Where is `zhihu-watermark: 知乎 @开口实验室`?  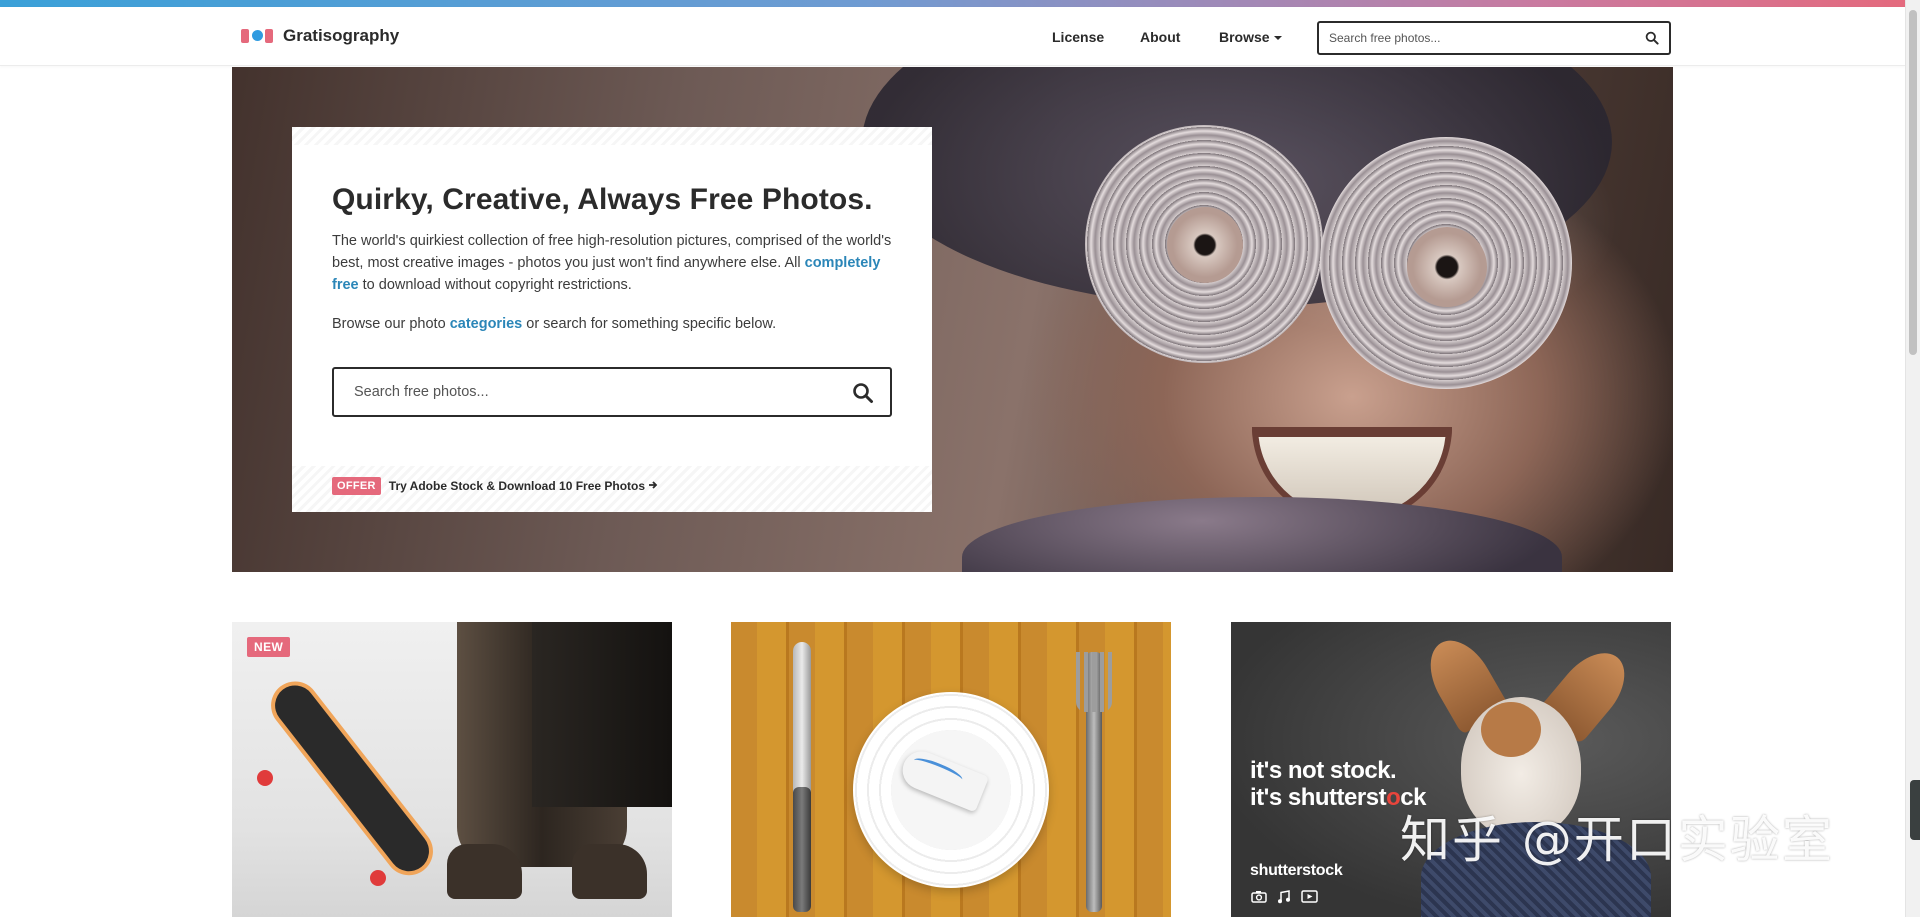 zhihu-watermark: 知乎 @开口实验室 is located at coordinates (1617, 840).